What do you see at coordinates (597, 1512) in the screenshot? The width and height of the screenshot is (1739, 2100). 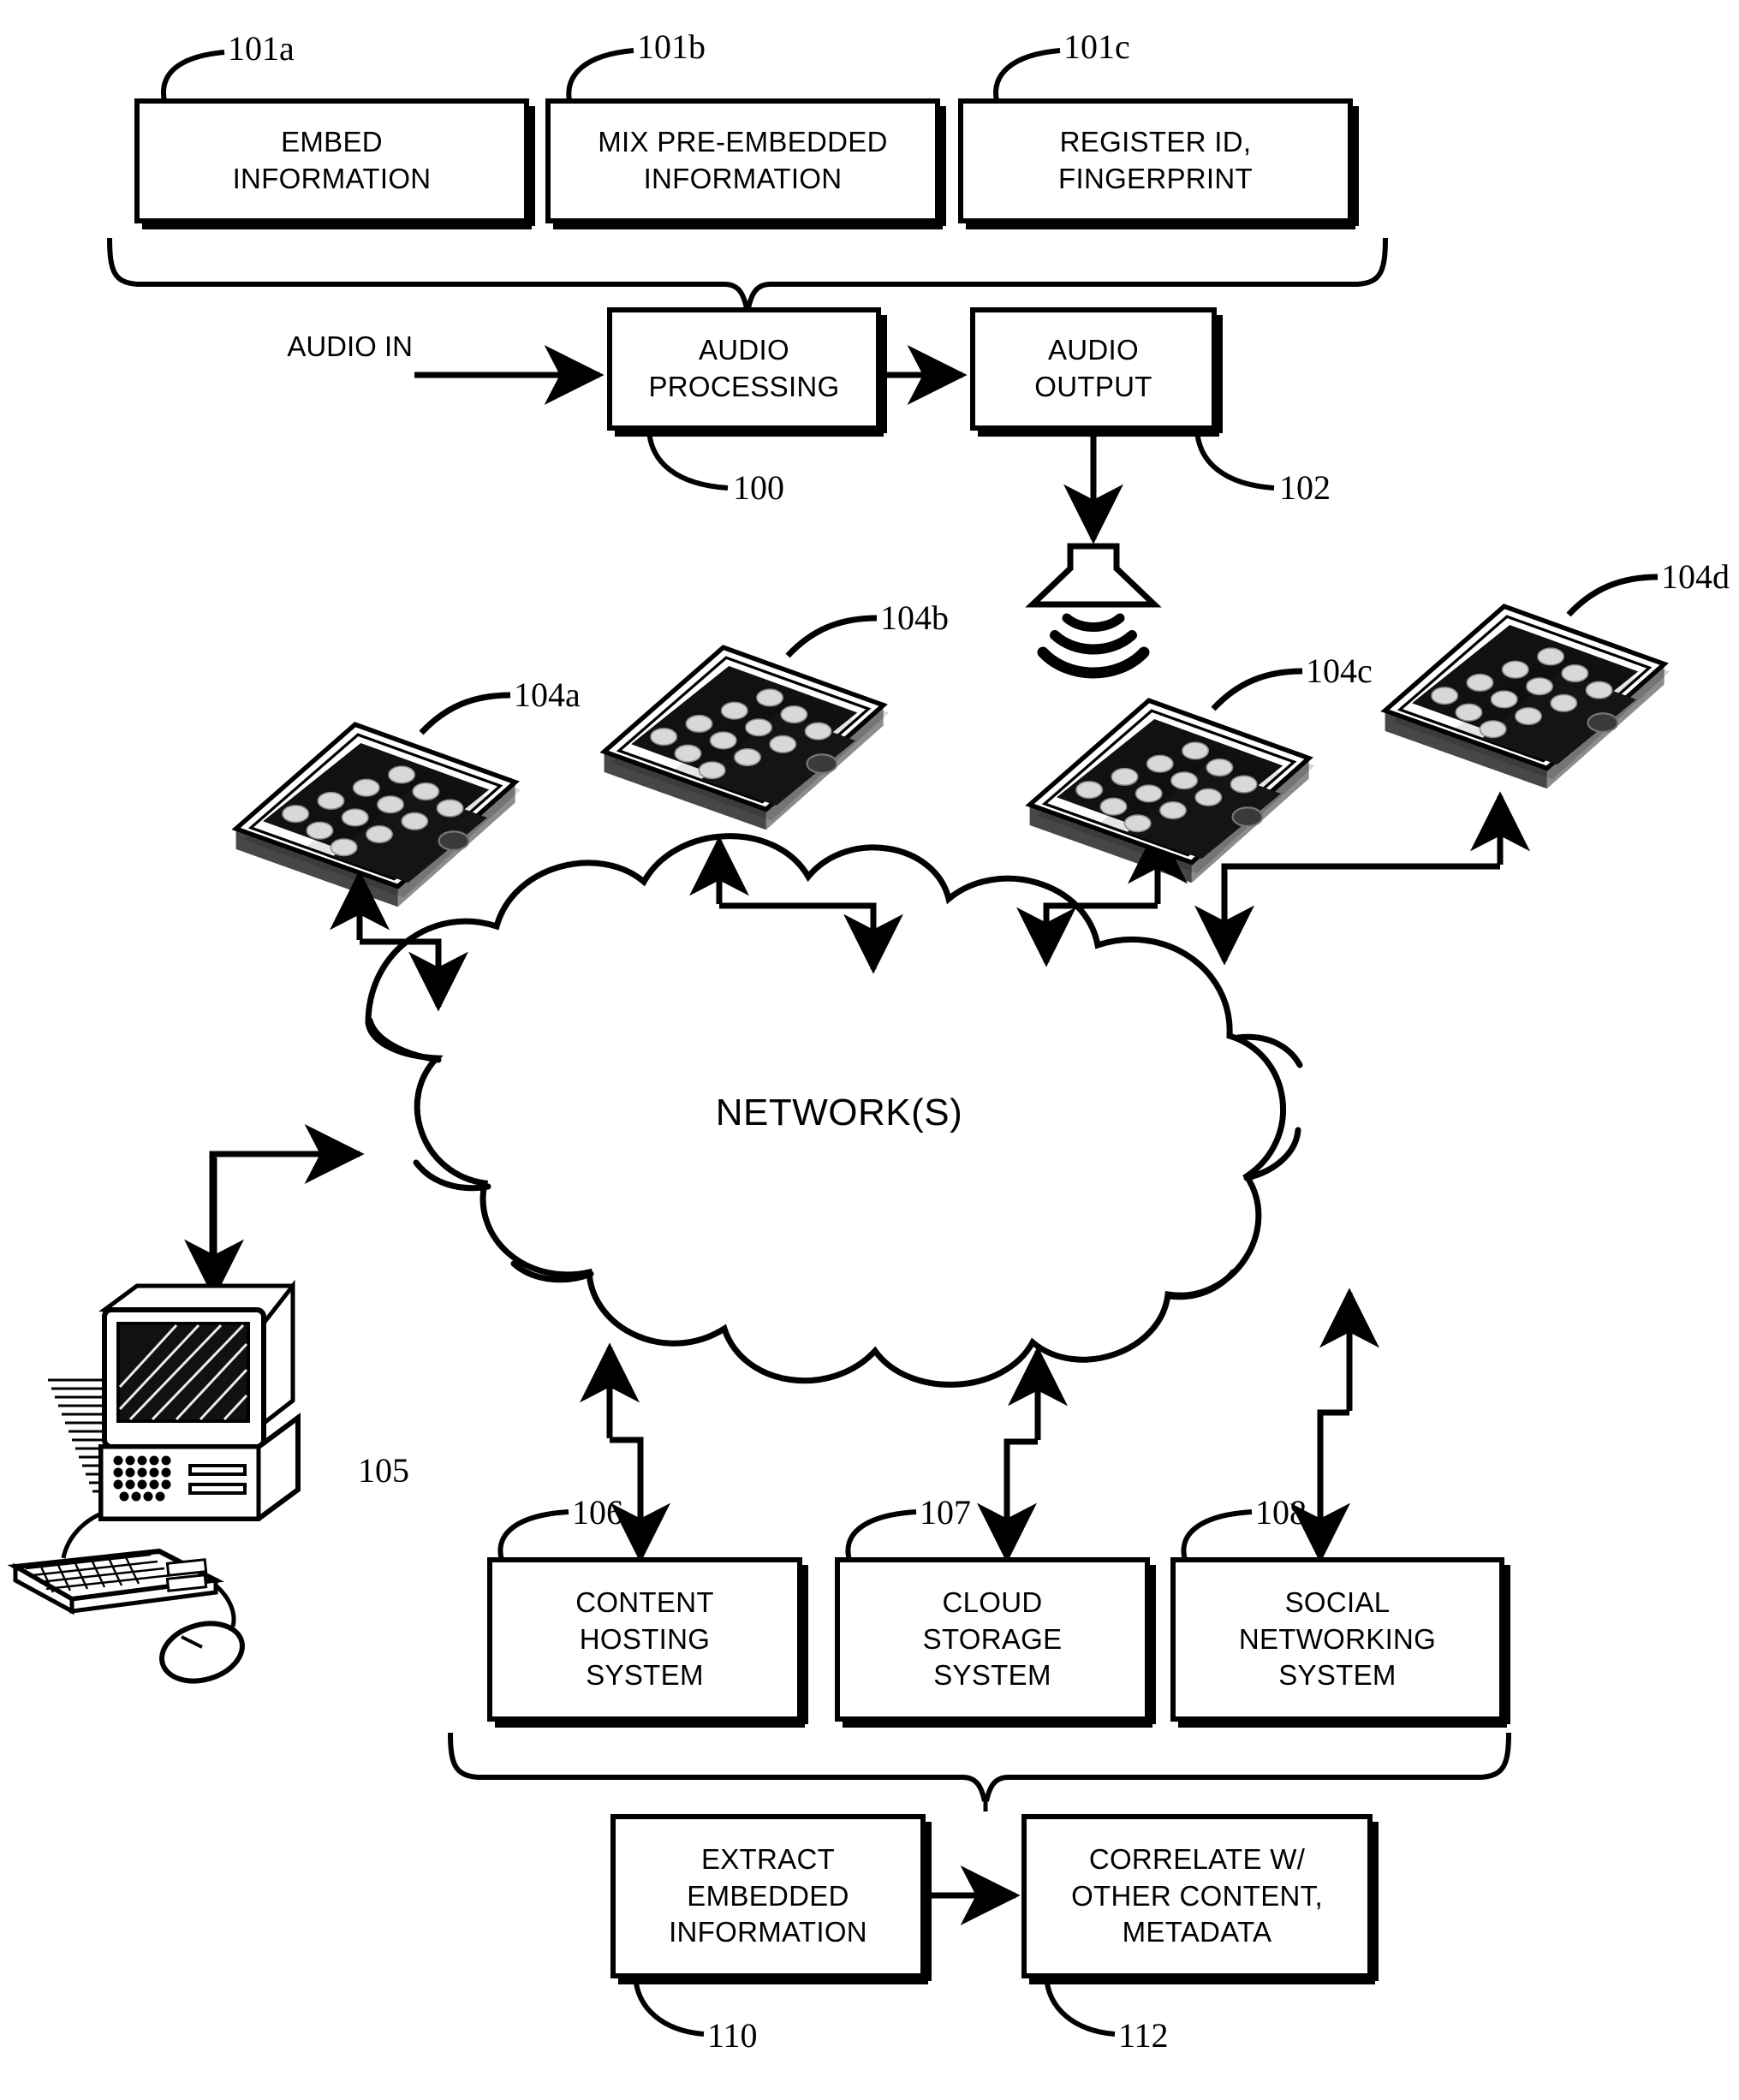 I see `ref-106: 106` at bounding box center [597, 1512].